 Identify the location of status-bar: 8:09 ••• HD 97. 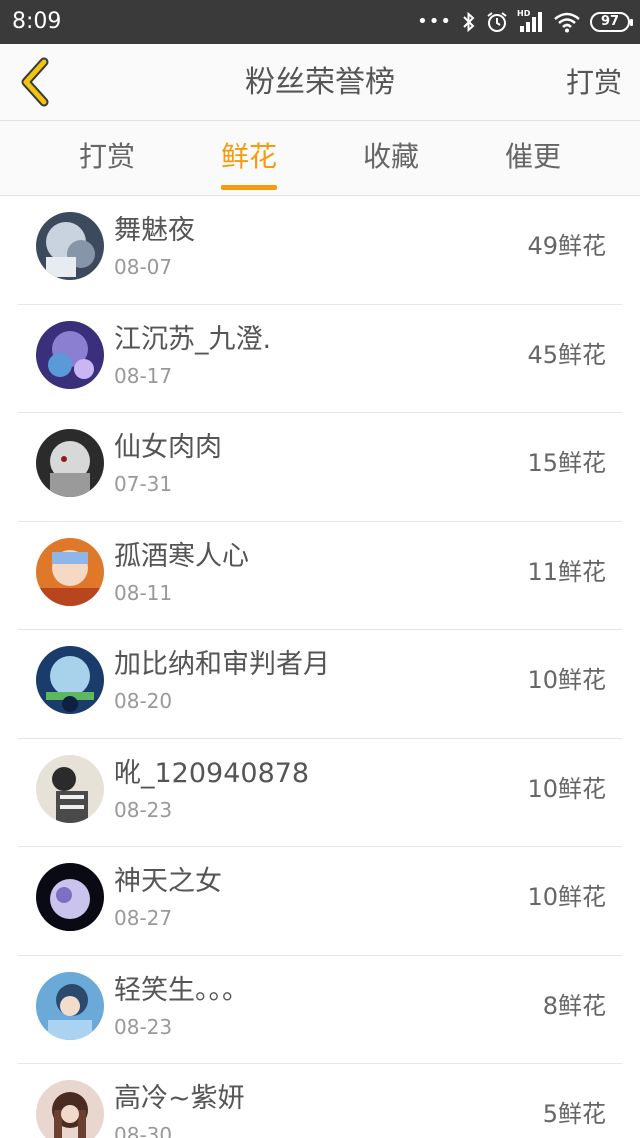
(320, 22).